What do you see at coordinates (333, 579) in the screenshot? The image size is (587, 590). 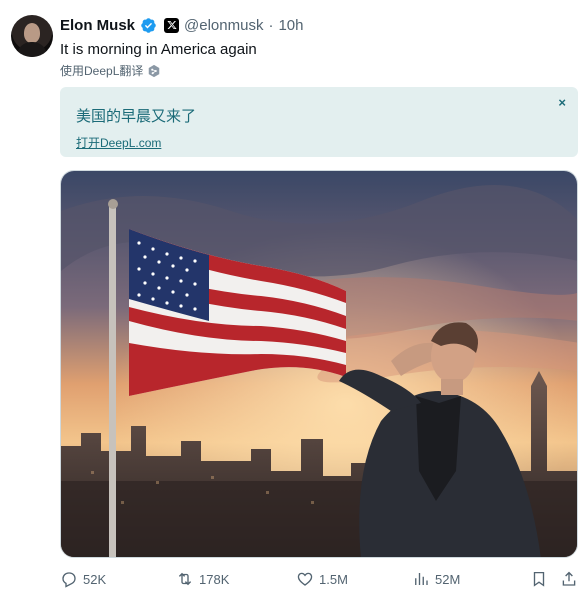 I see `like-count: 1.5M` at bounding box center [333, 579].